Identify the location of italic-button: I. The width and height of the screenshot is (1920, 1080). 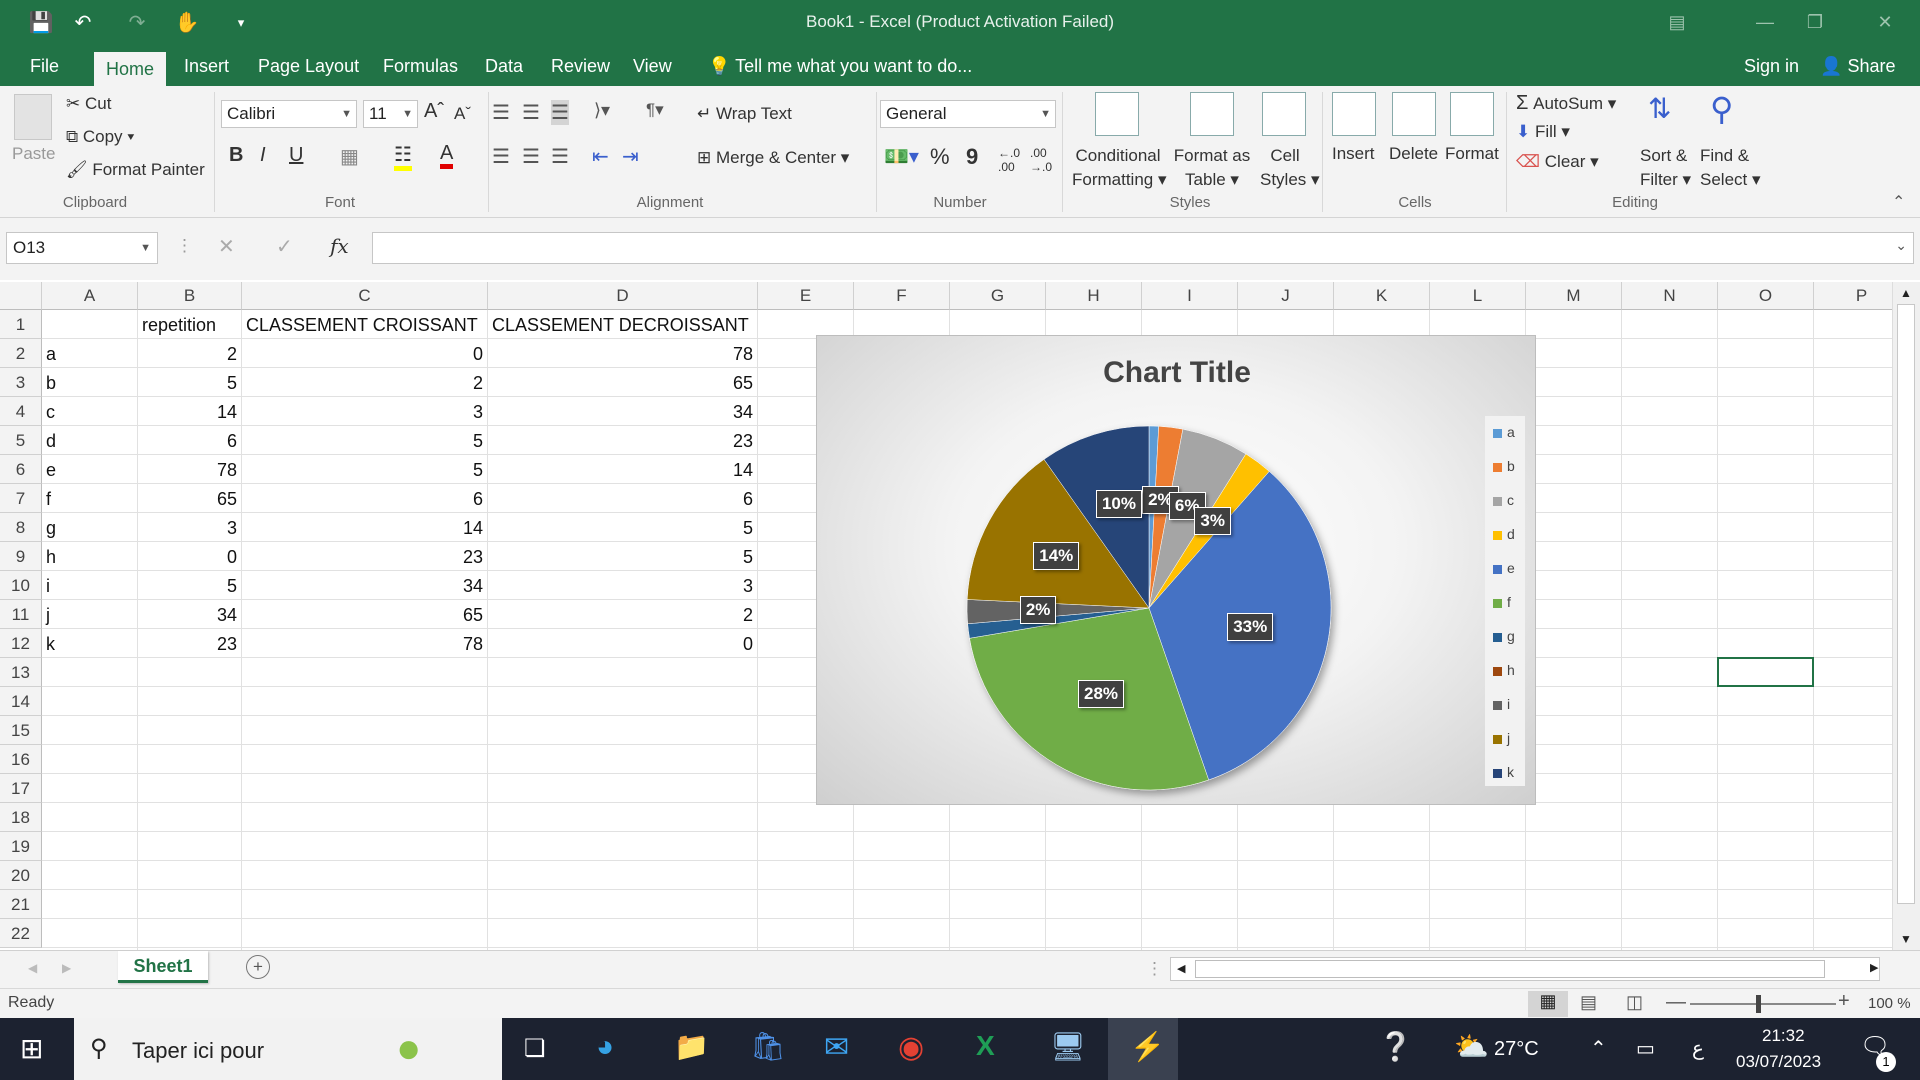
(263, 155).